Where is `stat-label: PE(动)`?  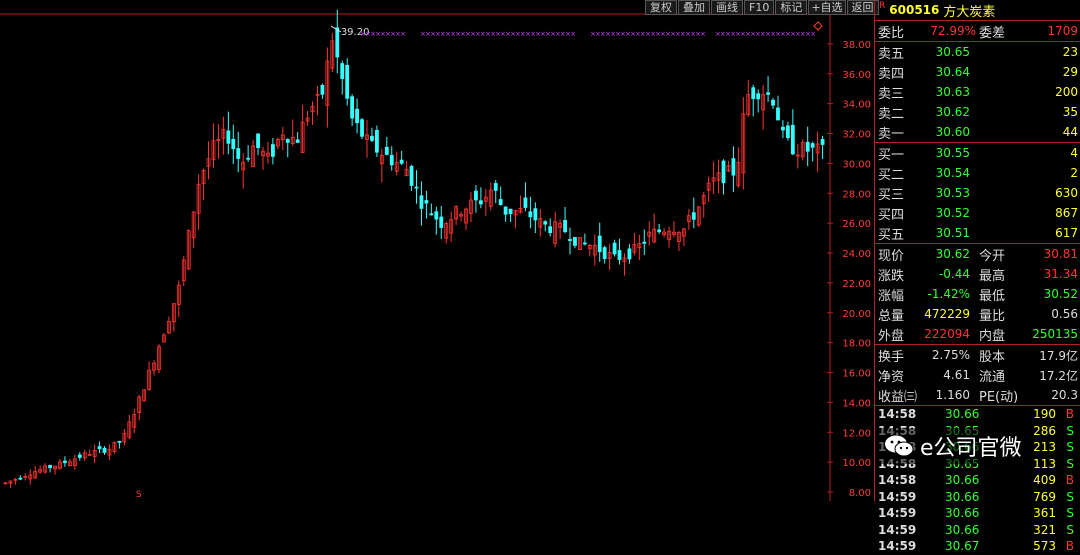 stat-label: PE(动) is located at coordinates (999, 397).